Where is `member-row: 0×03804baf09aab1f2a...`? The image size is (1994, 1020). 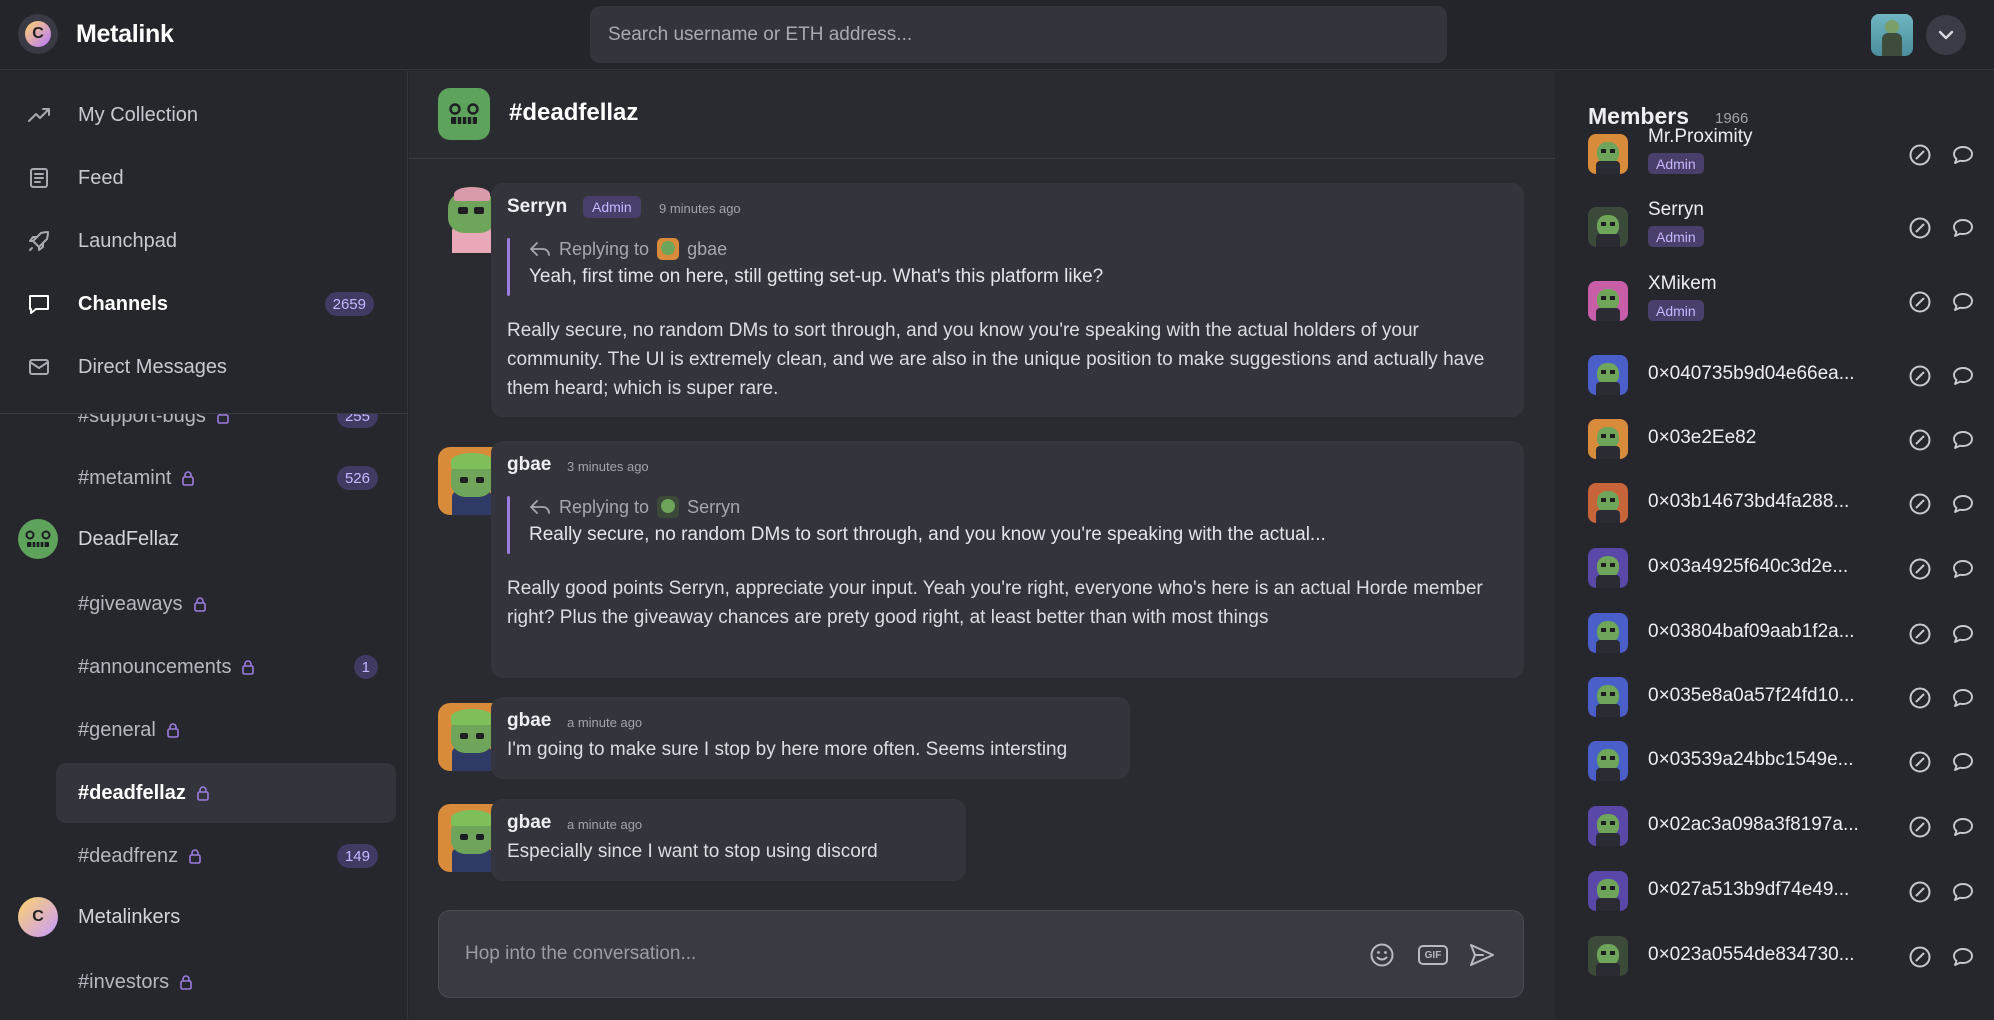
member-row: 0×03804baf09aab1f2a... is located at coordinates (1775, 633).